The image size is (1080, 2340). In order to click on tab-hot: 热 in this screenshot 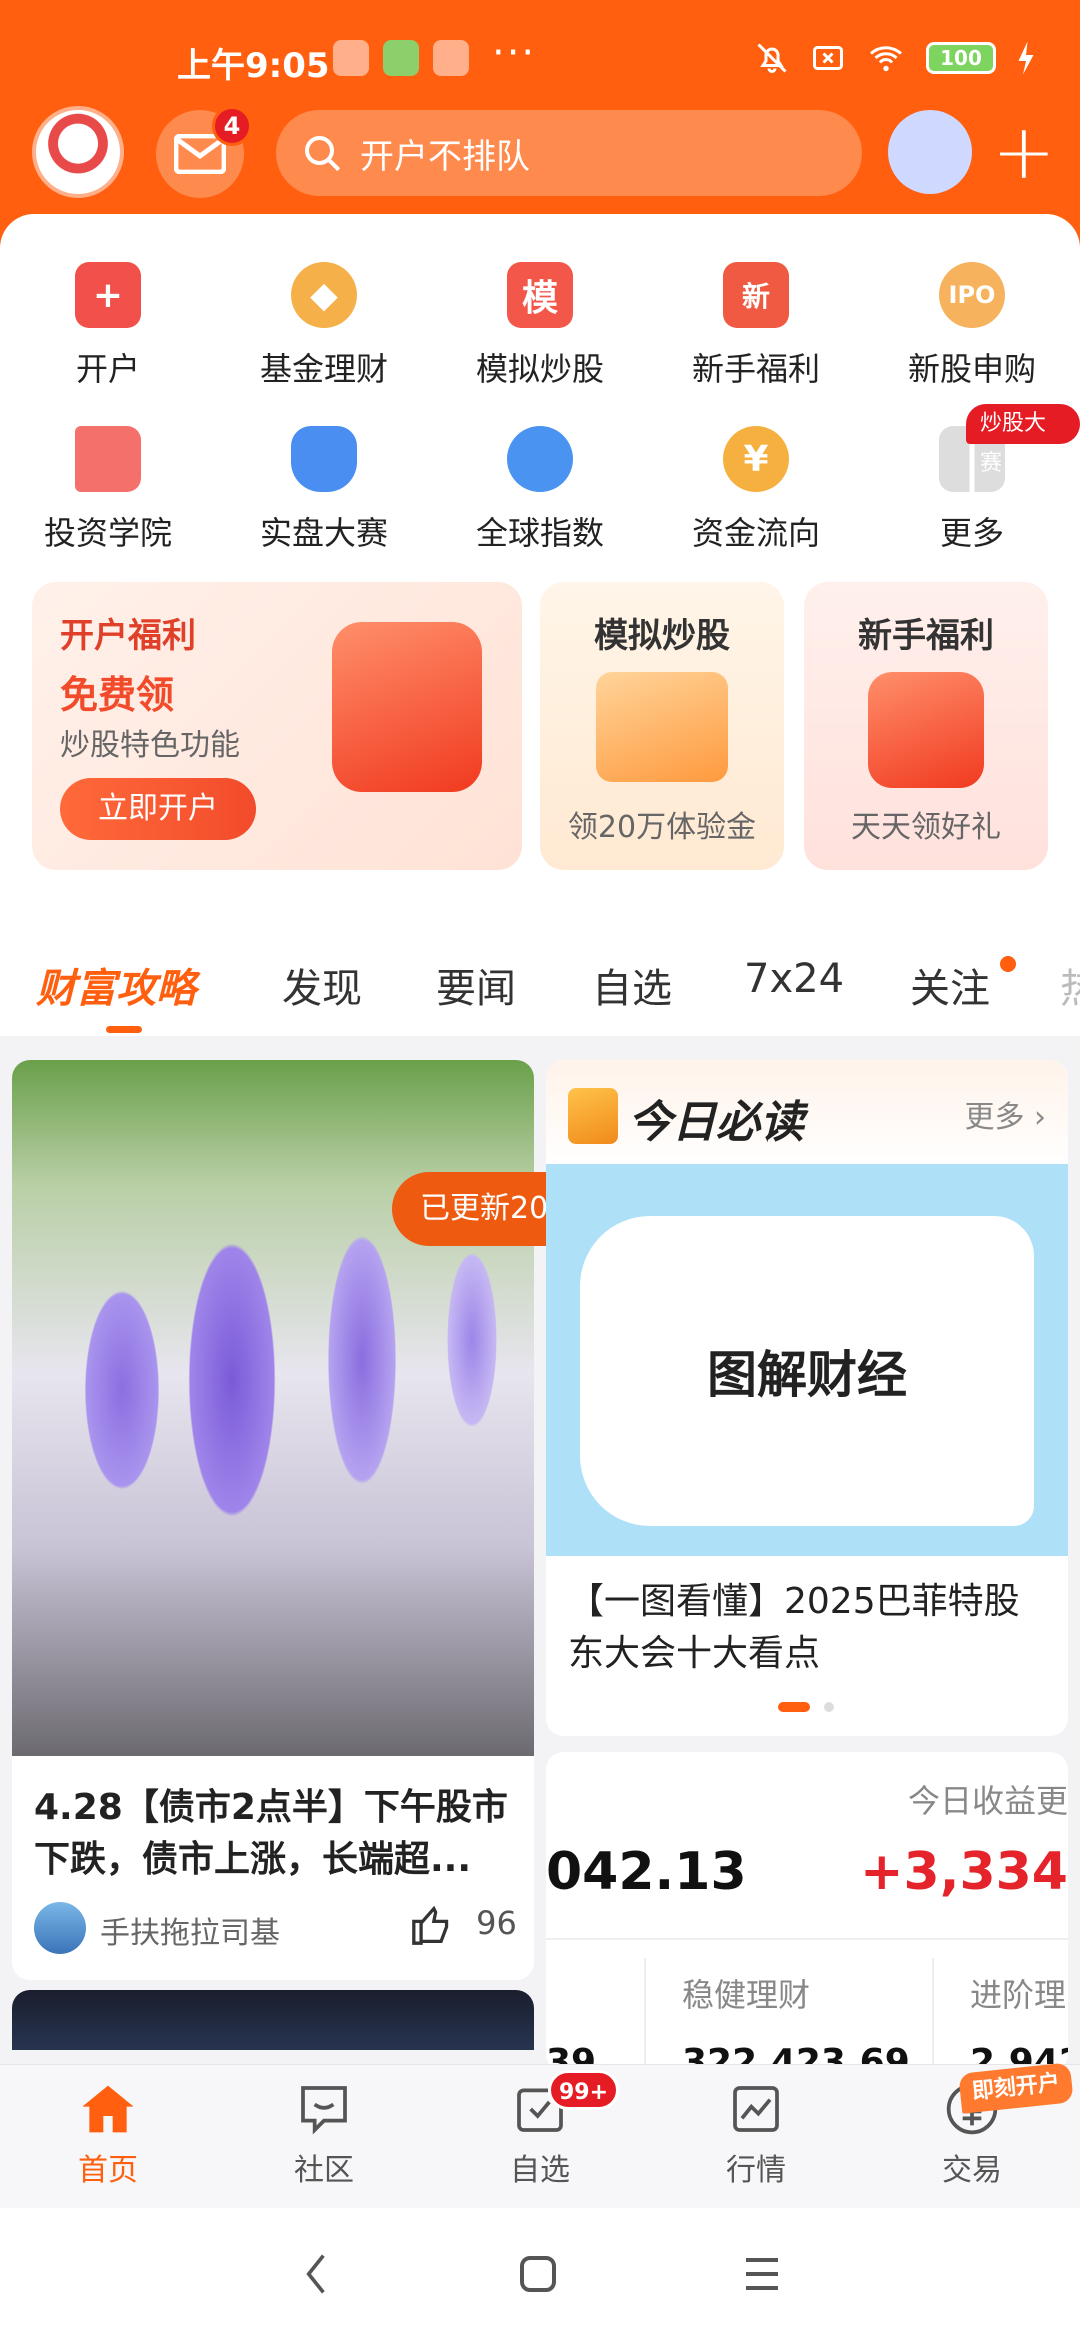, I will do `click(1070, 985)`.